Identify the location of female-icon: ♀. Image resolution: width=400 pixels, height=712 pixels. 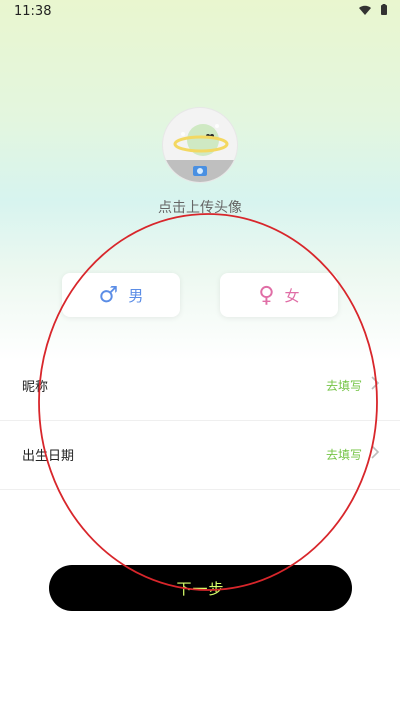
(266, 295).